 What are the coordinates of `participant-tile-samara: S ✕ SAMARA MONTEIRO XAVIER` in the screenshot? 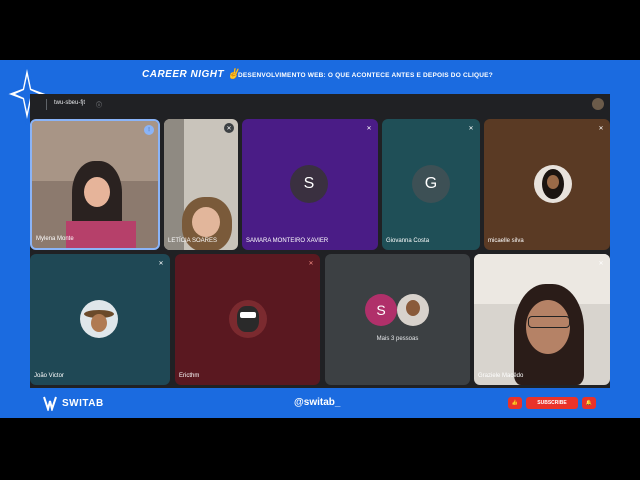 It's located at (310, 184).